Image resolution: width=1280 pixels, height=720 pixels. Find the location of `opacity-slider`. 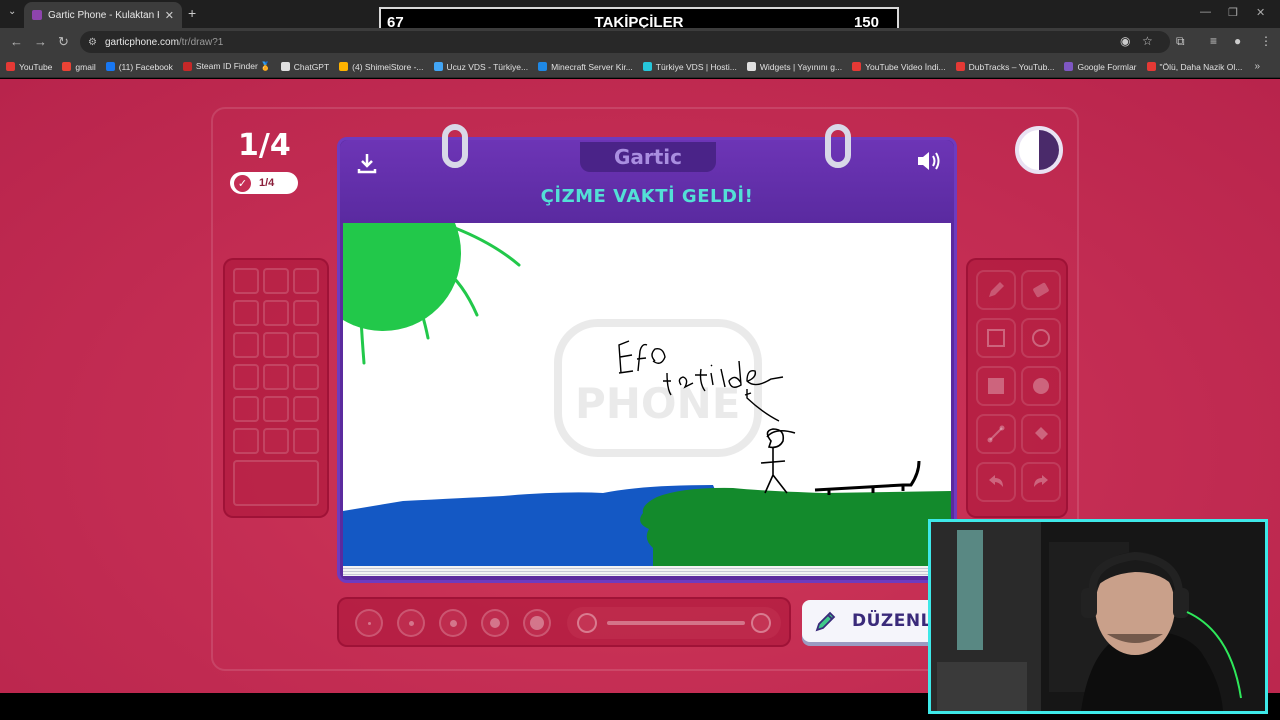

opacity-slider is located at coordinates (674, 623).